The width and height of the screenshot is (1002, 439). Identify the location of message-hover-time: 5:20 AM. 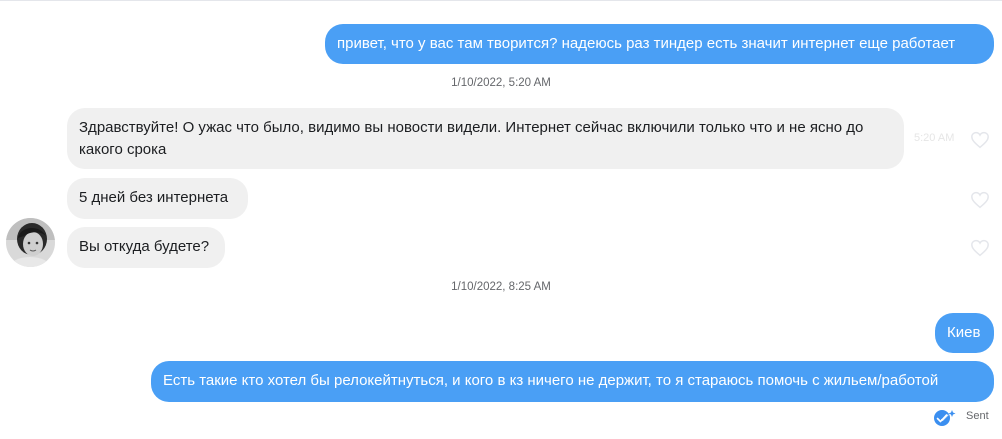
(934, 138).